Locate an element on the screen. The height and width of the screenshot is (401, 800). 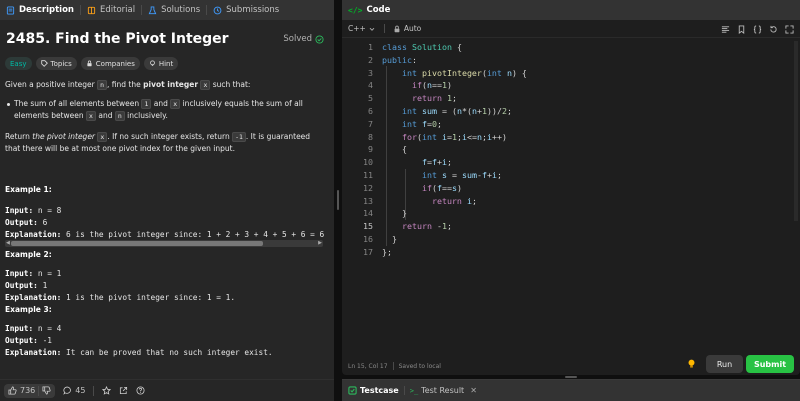
console-tab-bar: Testcase >_ Test Result ✕ is located at coordinates (571, 390).